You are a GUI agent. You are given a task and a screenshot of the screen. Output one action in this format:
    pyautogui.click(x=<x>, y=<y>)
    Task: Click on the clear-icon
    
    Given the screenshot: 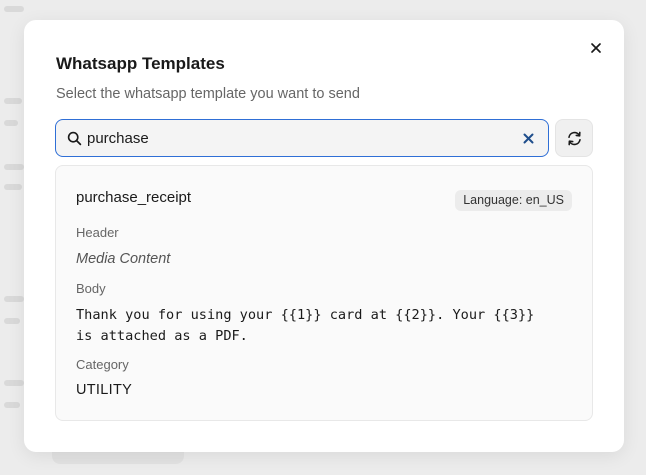 What is the action you would take?
    pyautogui.click(x=528, y=138)
    